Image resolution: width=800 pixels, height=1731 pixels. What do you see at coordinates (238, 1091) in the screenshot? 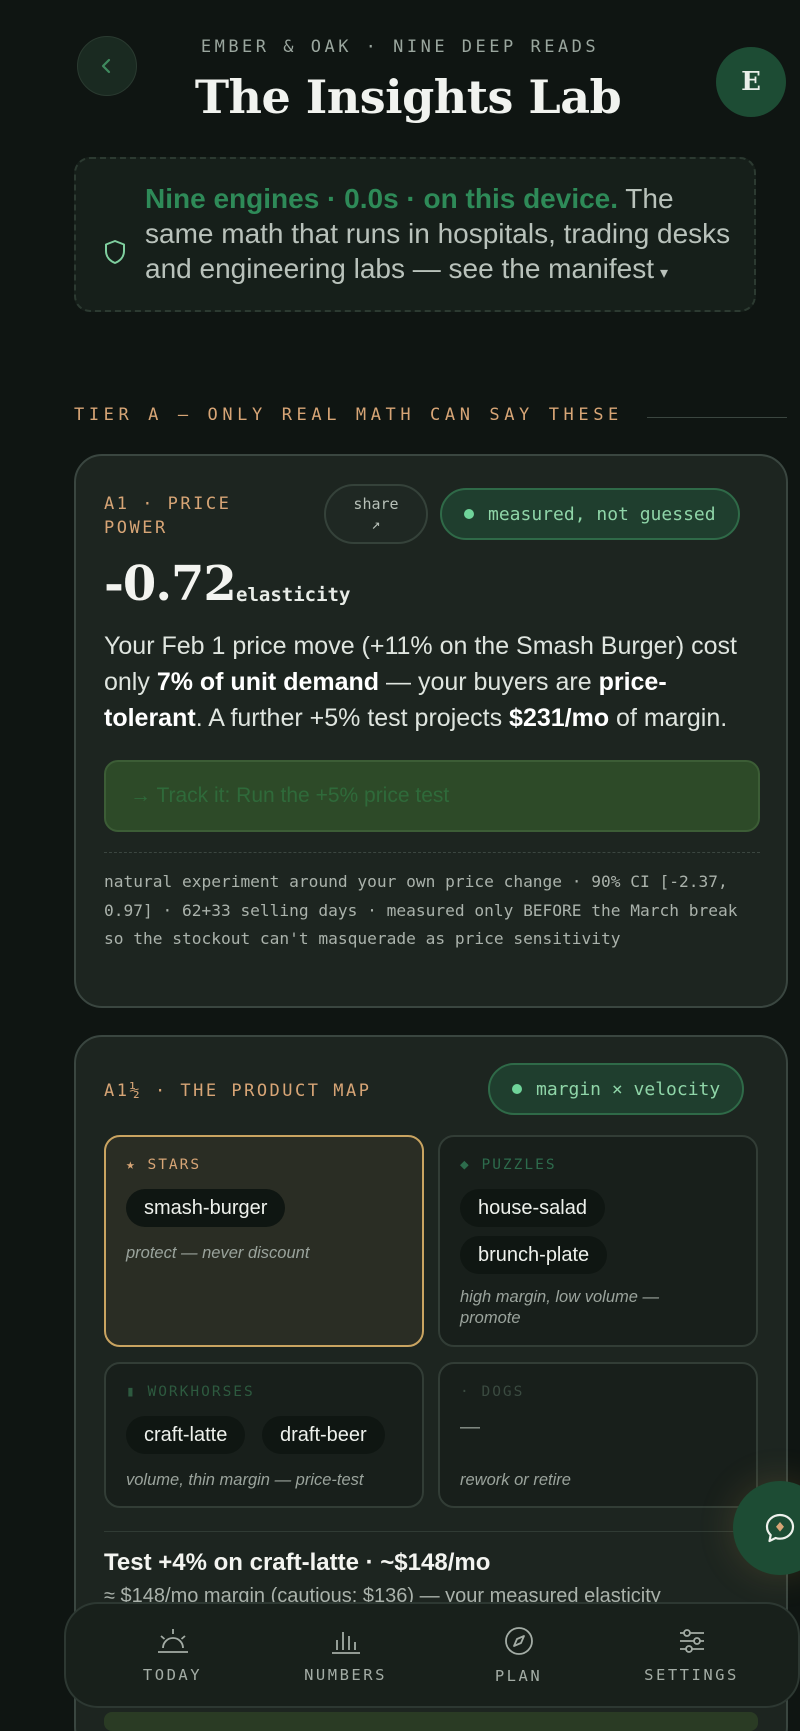
I see `card-label: A1½ · THE PRODUCT MAP` at bounding box center [238, 1091].